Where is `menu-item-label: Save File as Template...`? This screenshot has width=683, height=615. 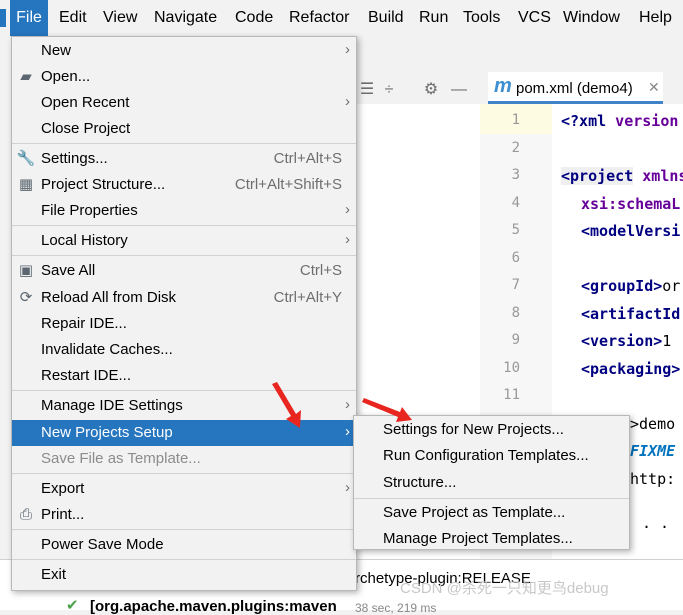
menu-item-label: Save File as Template... is located at coordinates (121, 458).